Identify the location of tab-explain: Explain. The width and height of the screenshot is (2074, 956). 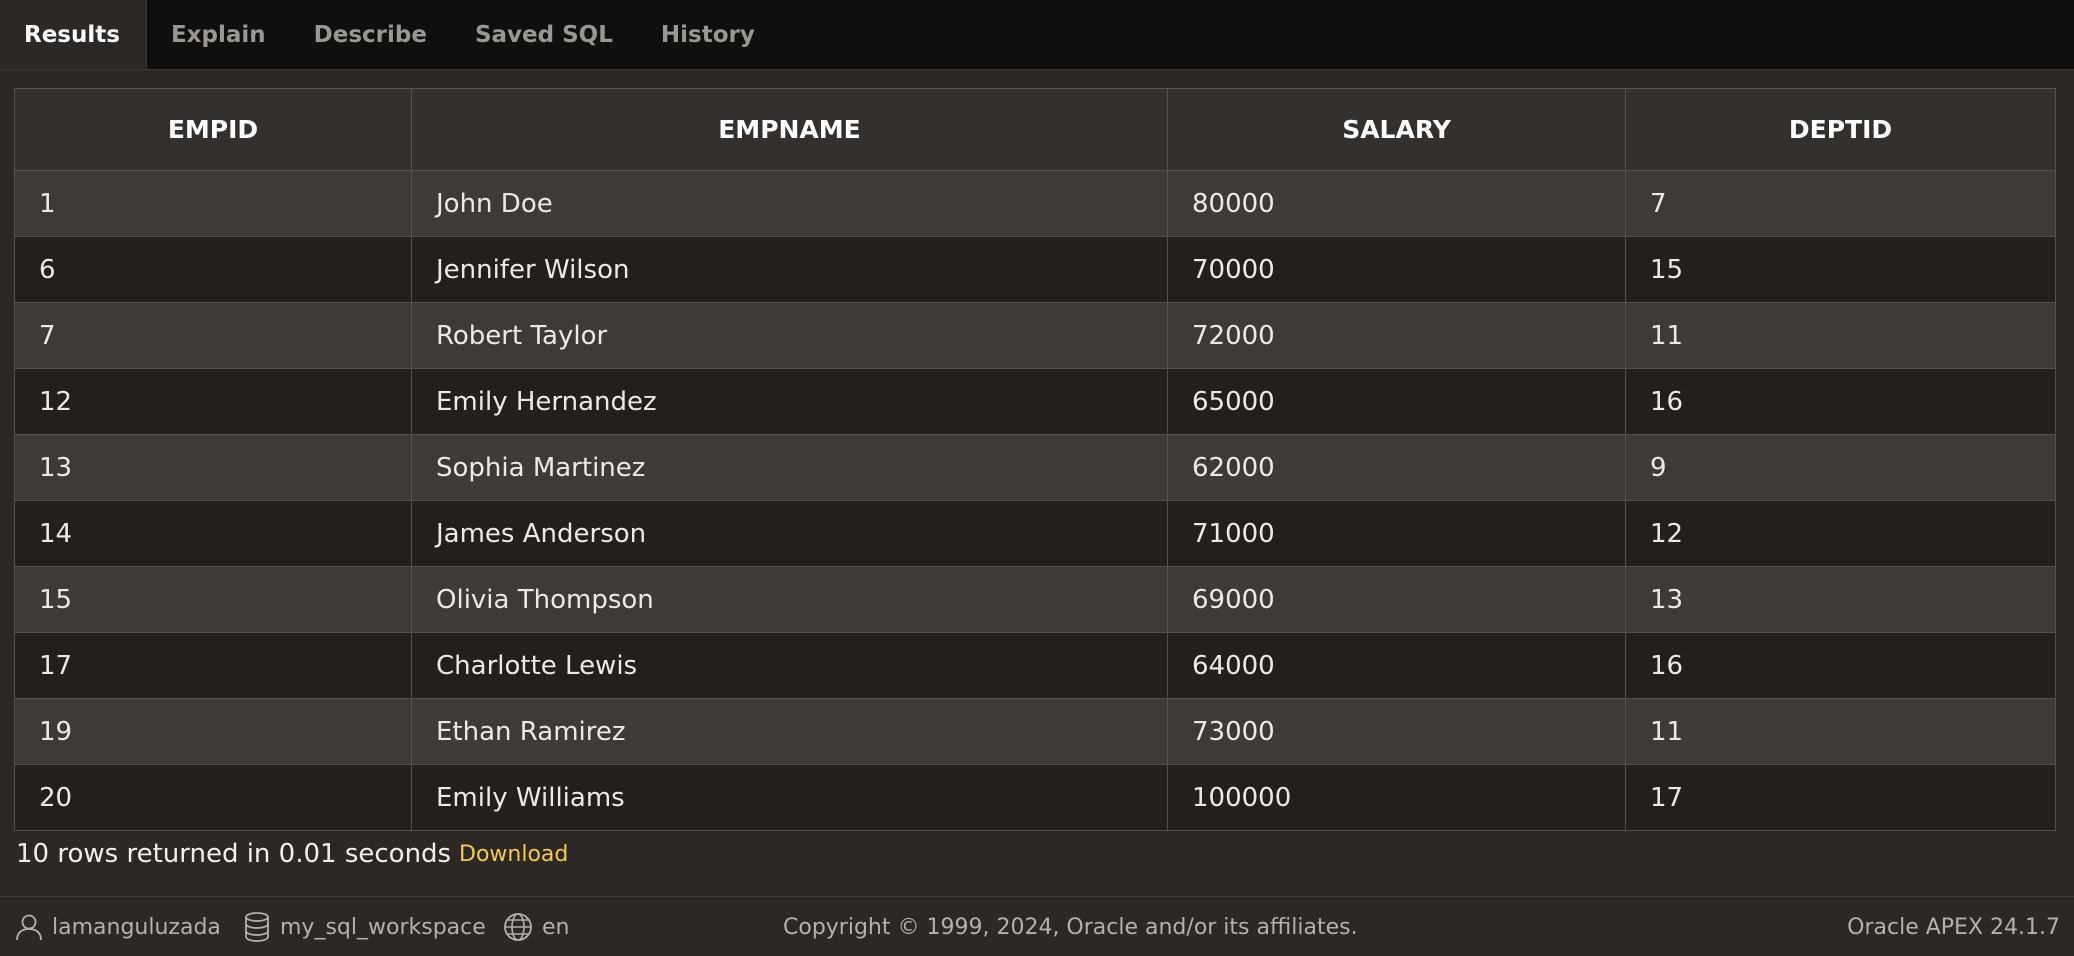
(218, 34).